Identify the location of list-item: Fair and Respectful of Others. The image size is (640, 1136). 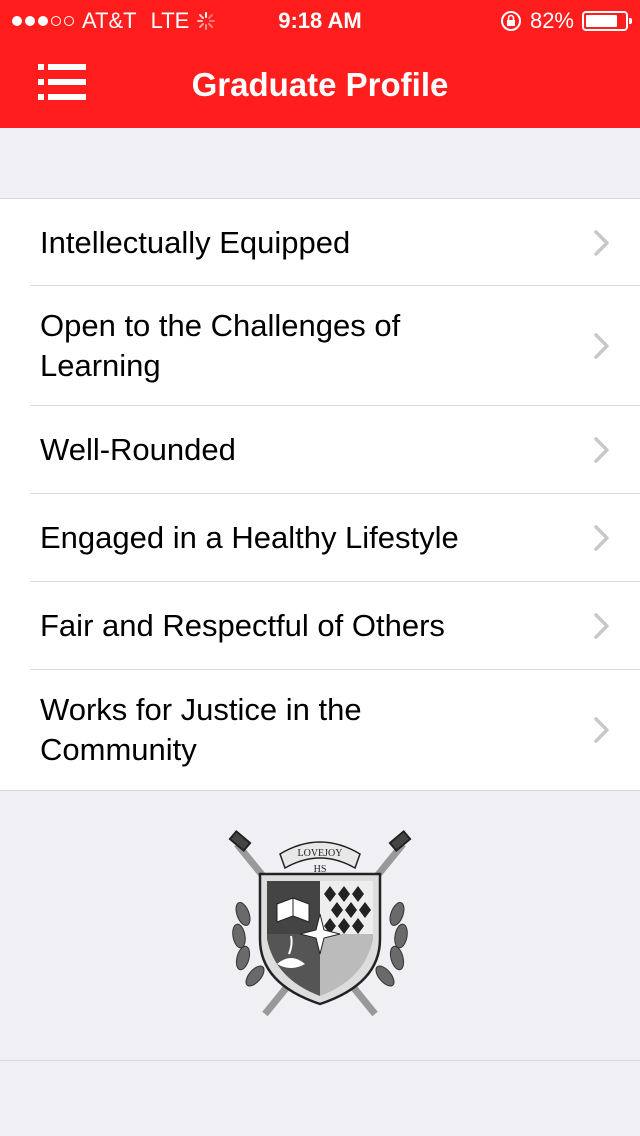
(320, 626).